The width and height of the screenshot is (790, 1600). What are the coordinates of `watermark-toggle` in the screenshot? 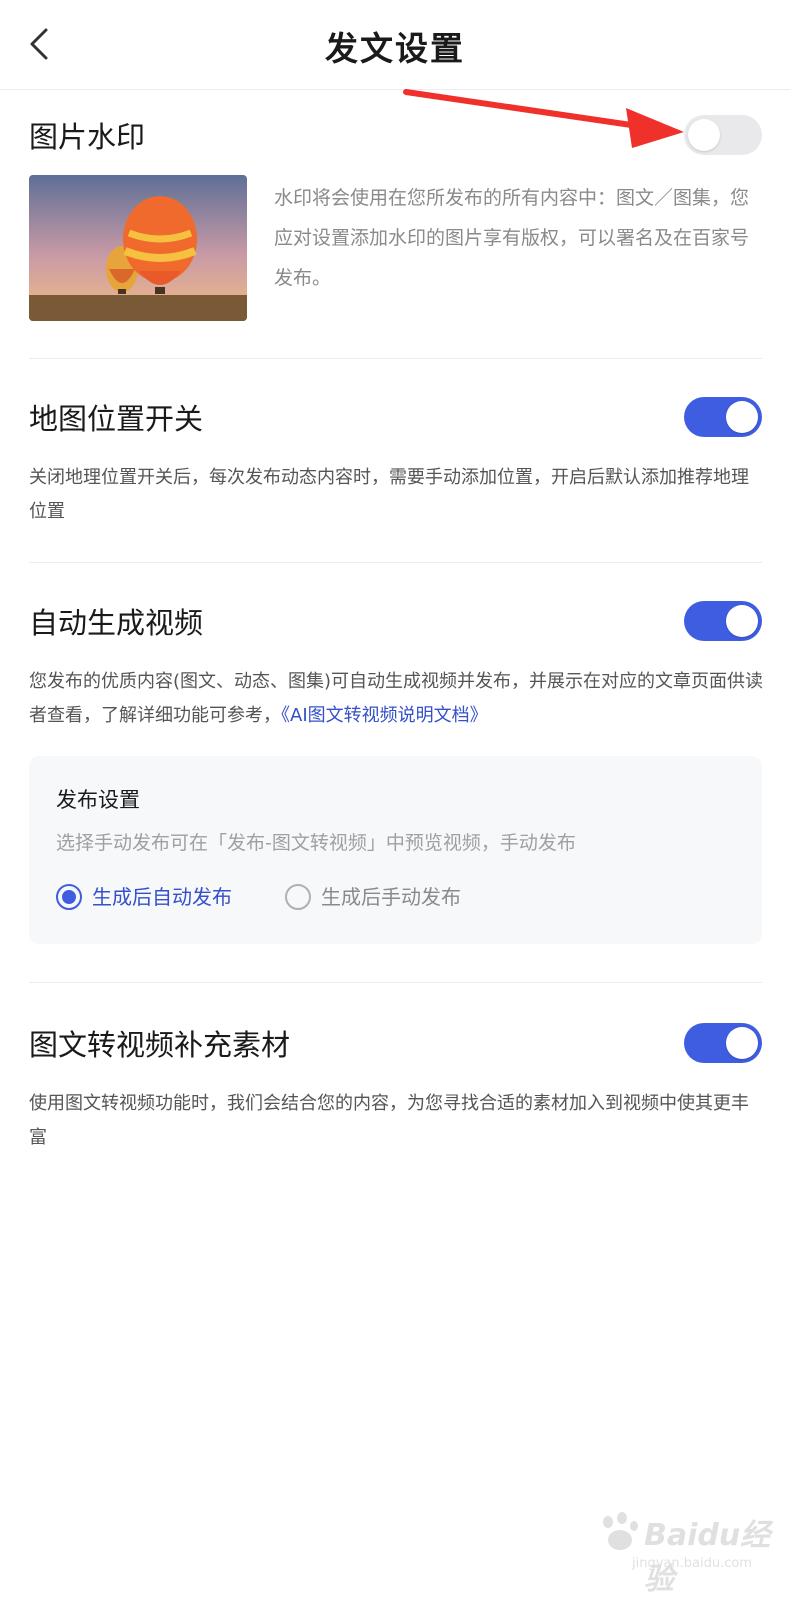 It's located at (723, 135).